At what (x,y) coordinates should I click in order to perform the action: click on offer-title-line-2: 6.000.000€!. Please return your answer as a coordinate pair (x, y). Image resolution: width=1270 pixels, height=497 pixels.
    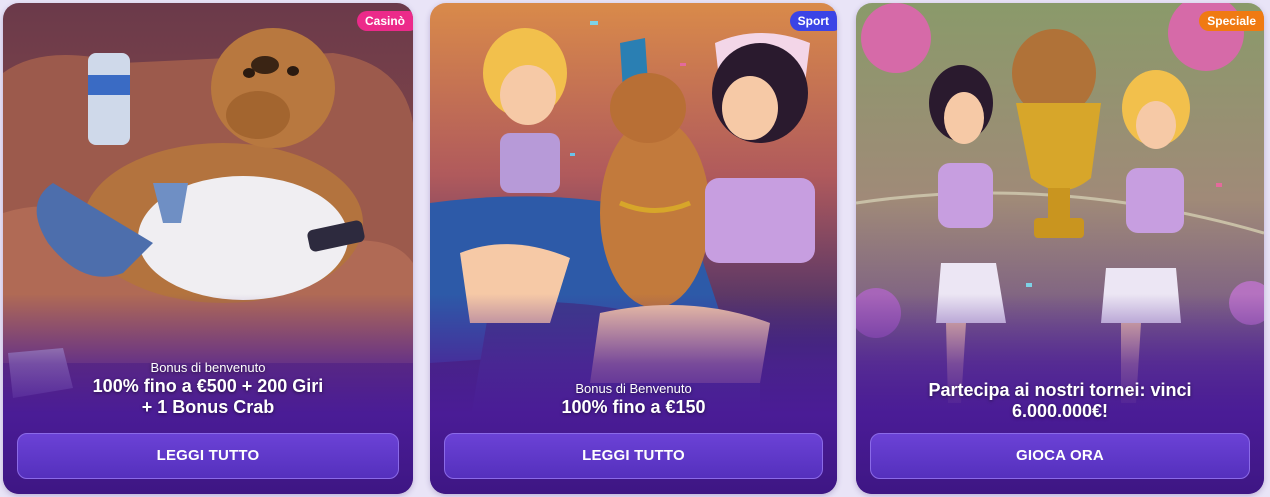
    Looking at the image, I should click on (1060, 411).